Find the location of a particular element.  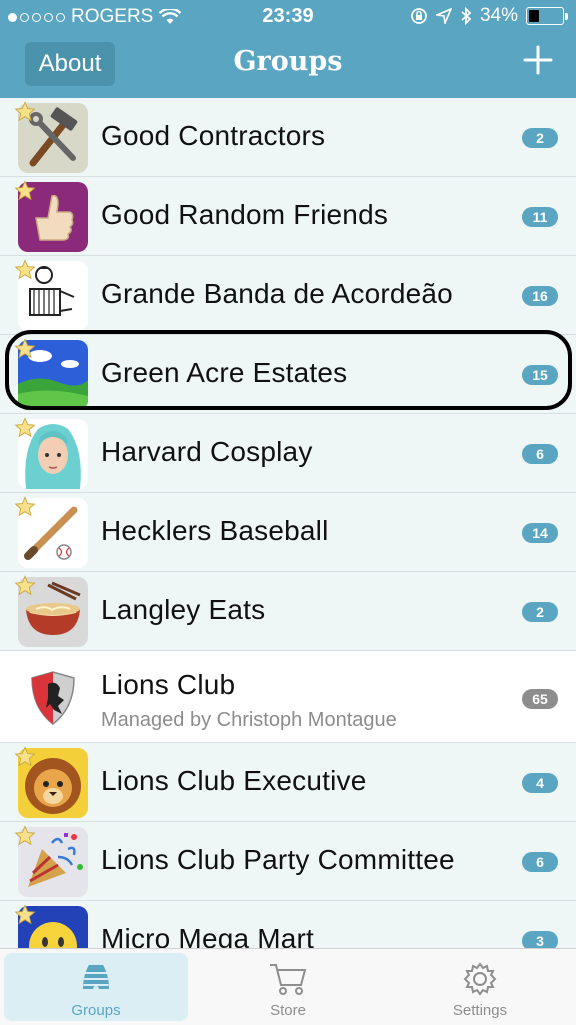

group-name: Lions Club is located at coordinates (168, 684).